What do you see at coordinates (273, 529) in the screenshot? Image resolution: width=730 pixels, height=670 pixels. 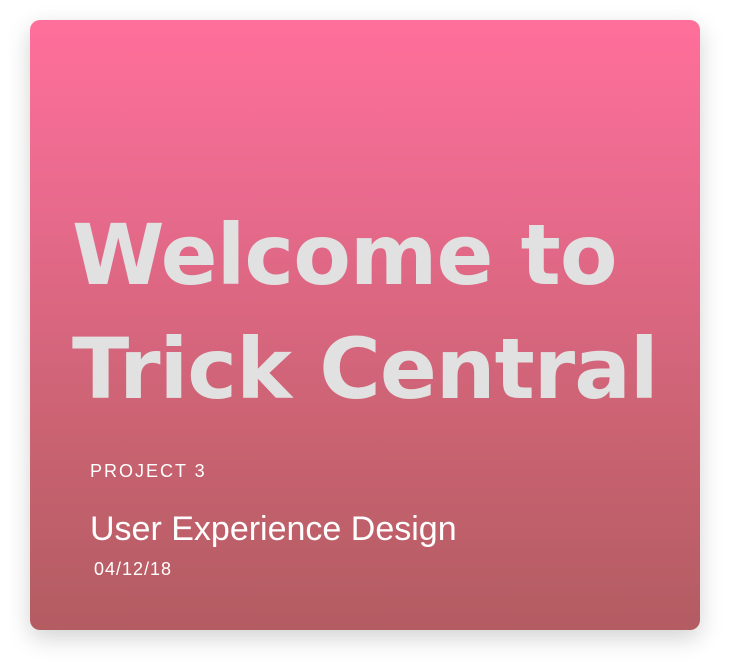 I see `project-title: User Experience Design` at bounding box center [273, 529].